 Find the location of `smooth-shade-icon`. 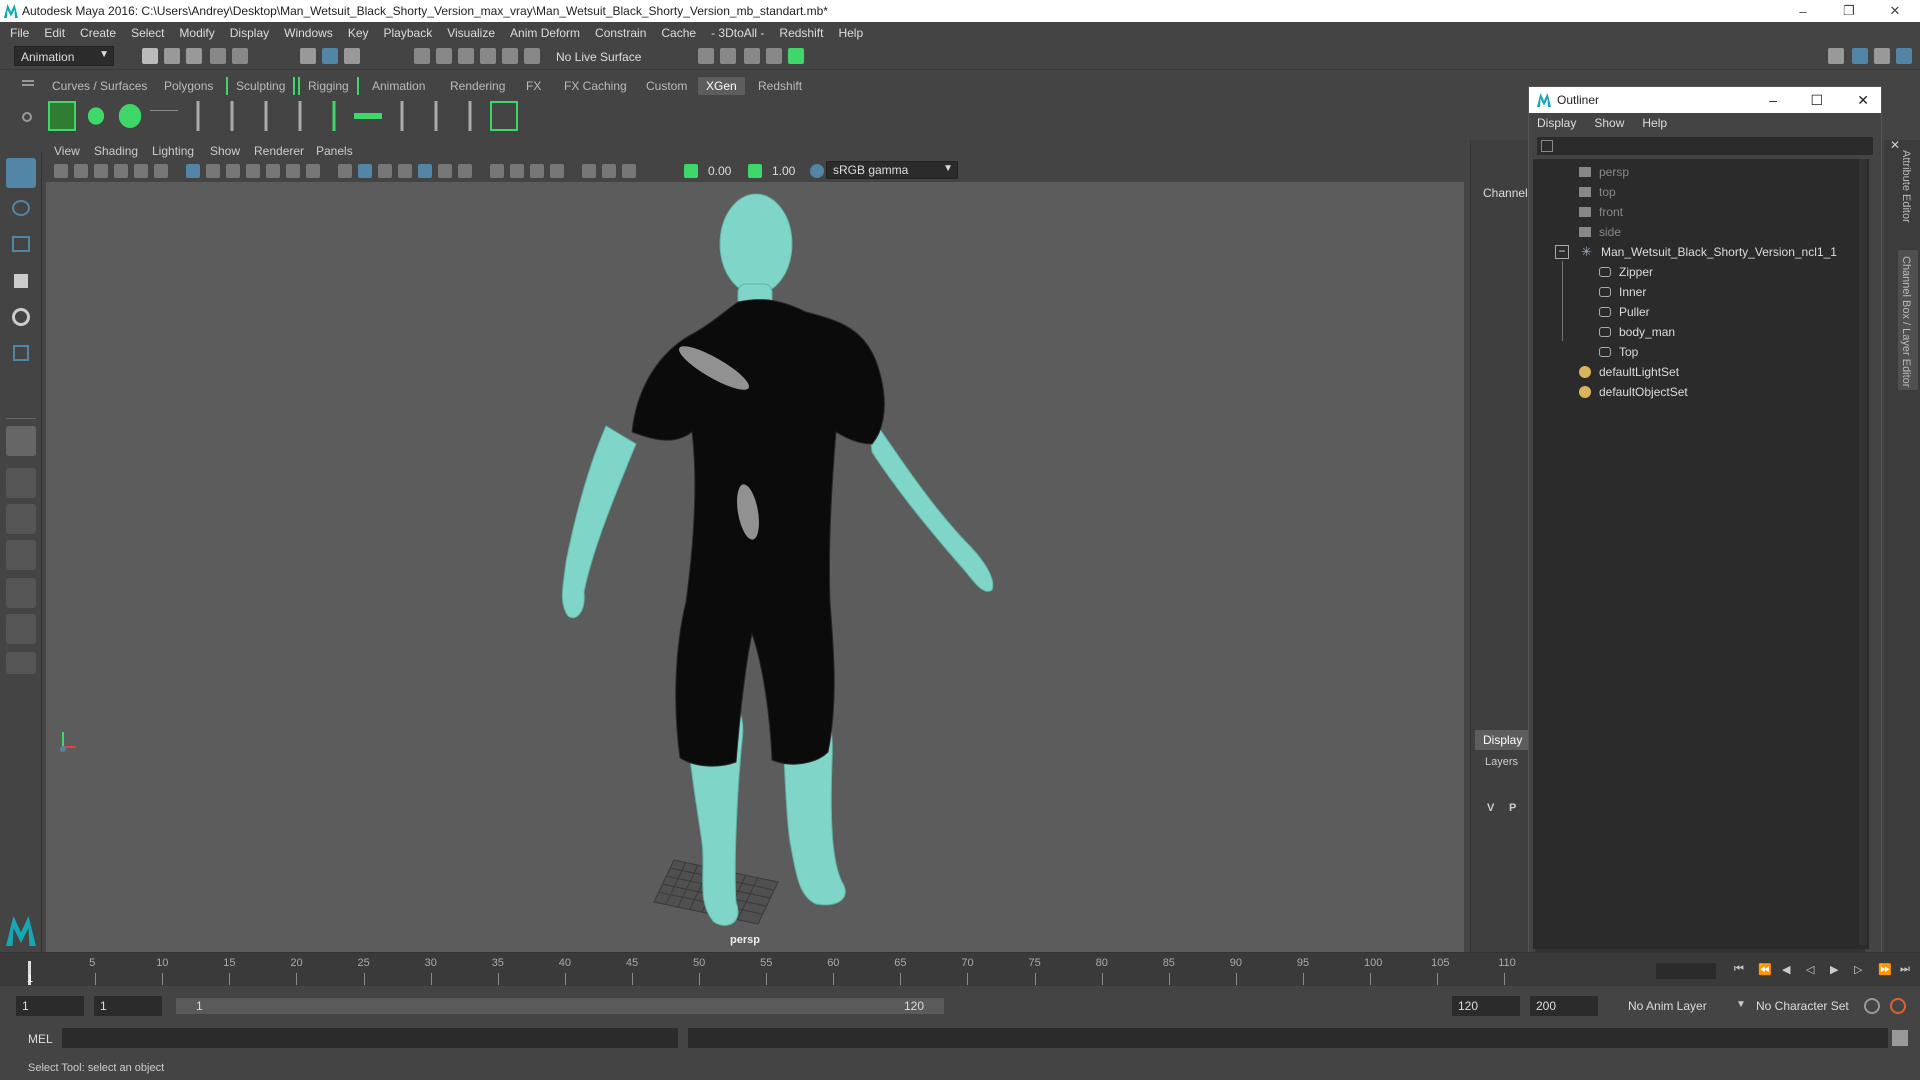

smooth-shade-icon is located at coordinates (365, 171).